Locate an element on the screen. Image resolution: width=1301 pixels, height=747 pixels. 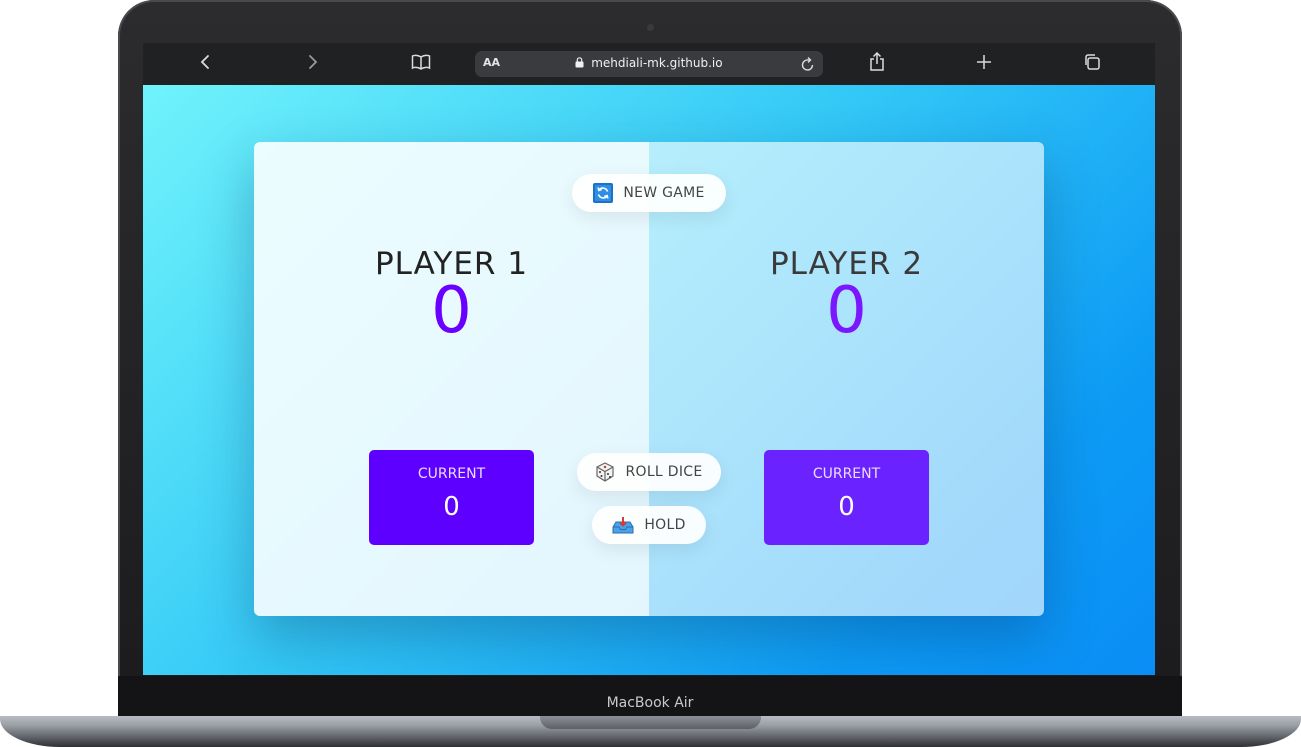
share-icon is located at coordinates (877, 64).